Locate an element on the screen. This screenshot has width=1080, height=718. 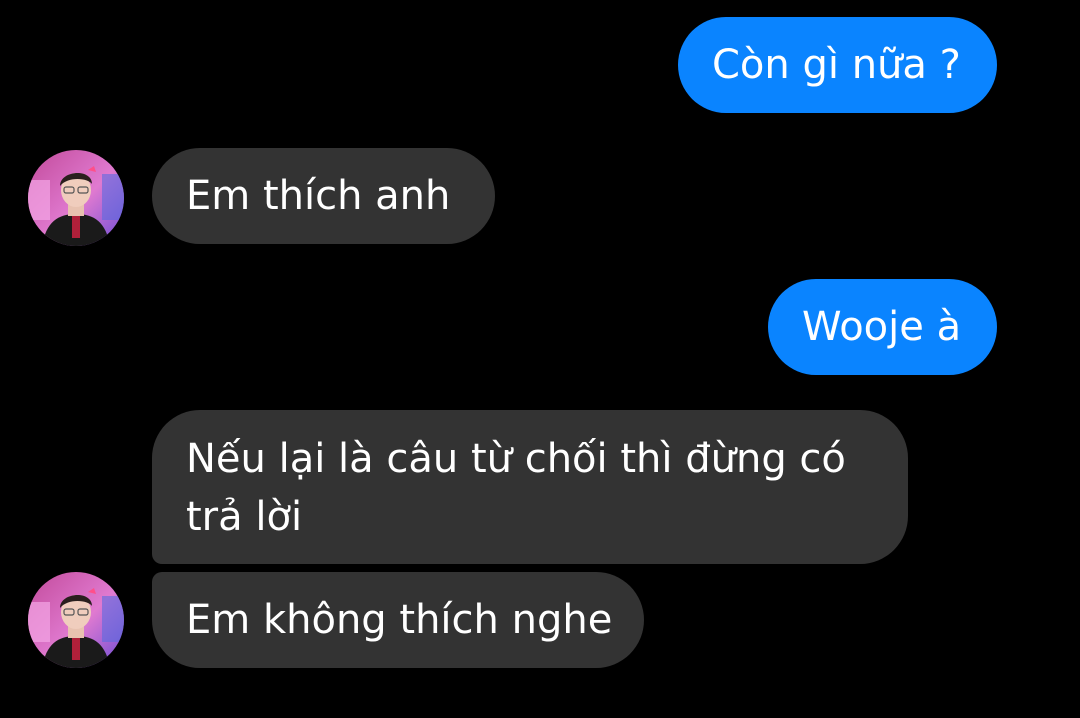
outgoing-message-bubble: Còn gì nữa ? is located at coordinates (837, 65).